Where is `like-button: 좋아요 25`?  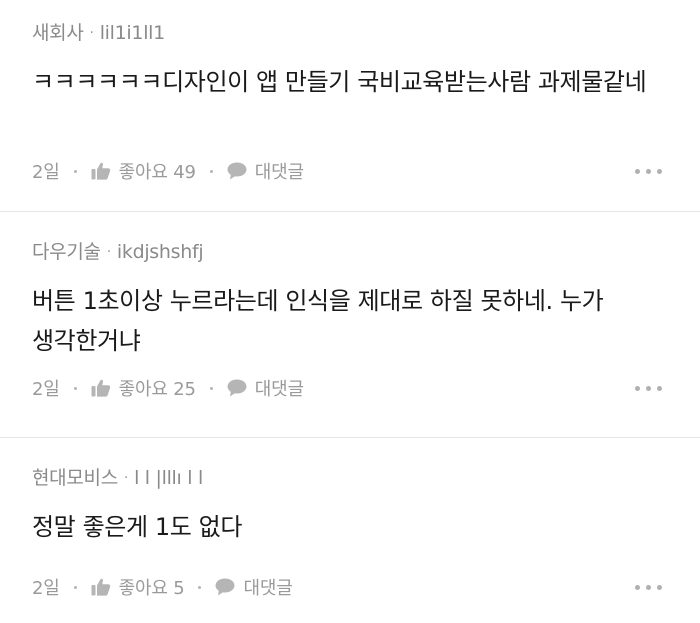 like-button: 좋아요 25 is located at coordinates (143, 388).